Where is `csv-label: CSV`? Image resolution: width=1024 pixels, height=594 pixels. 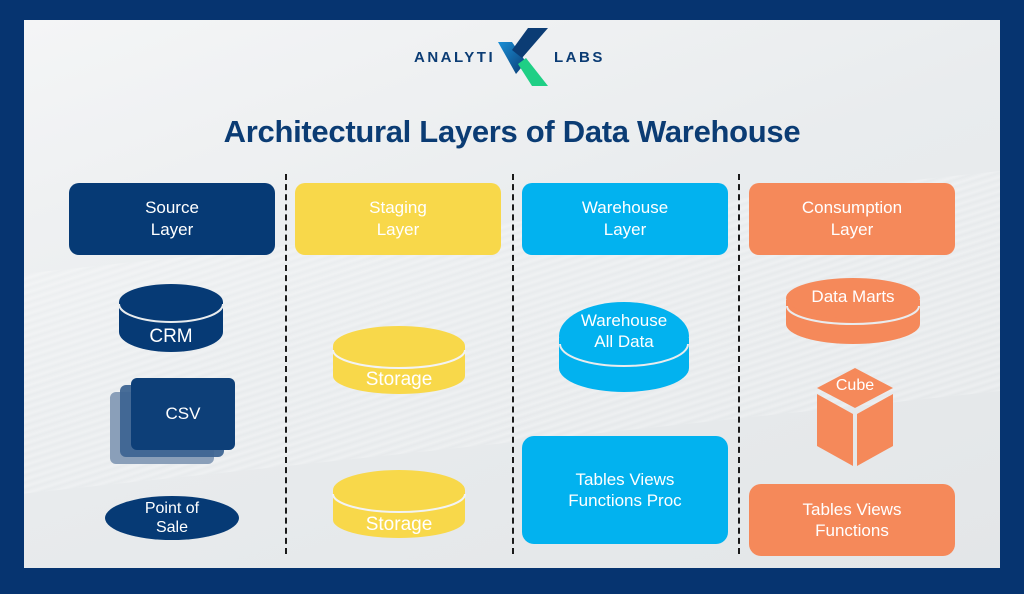
csv-label: CSV is located at coordinates (183, 413).